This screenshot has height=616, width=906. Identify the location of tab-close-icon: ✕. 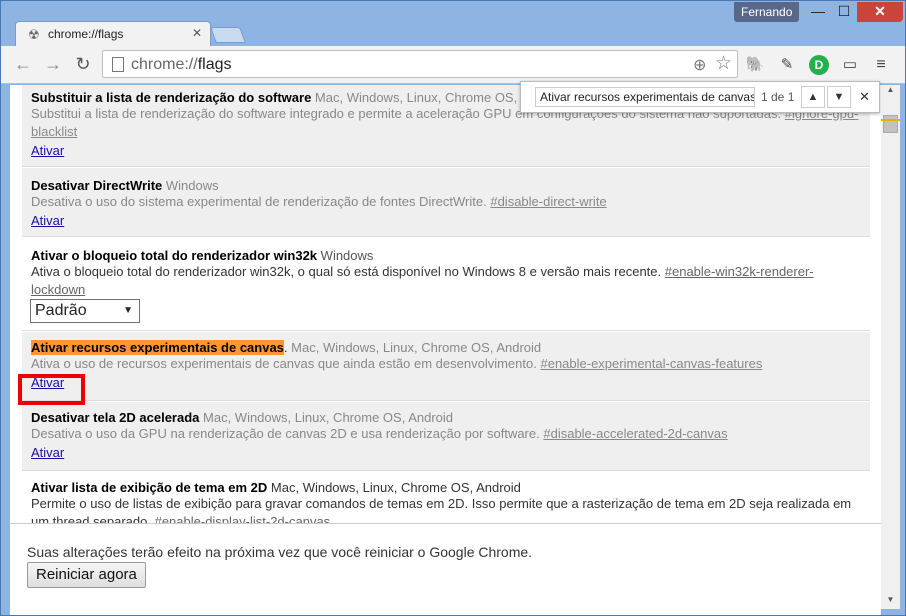
(197, 33).